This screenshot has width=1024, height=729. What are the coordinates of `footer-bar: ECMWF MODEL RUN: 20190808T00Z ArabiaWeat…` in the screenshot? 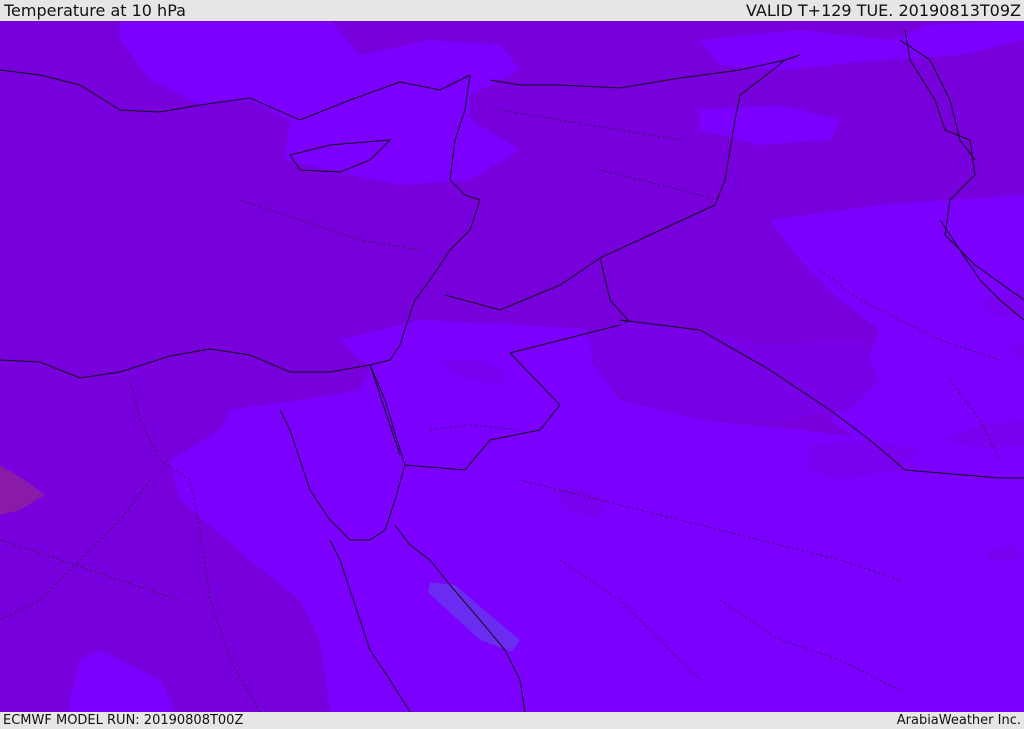 It's located at (512, 720).